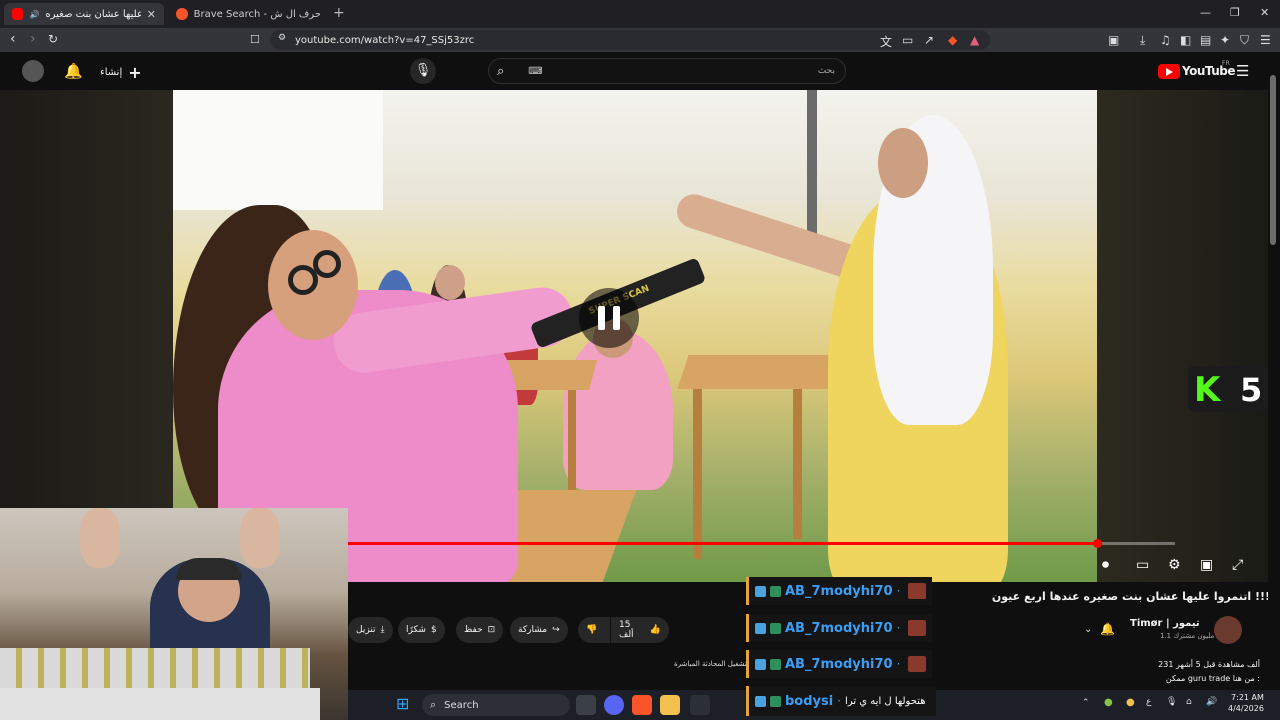 The width and height of the screenshot is (1280, 720). Describe the element at coordinates (496, 705) in the screenshot. I see `taskbar-search: ⌕ Search` at that location.